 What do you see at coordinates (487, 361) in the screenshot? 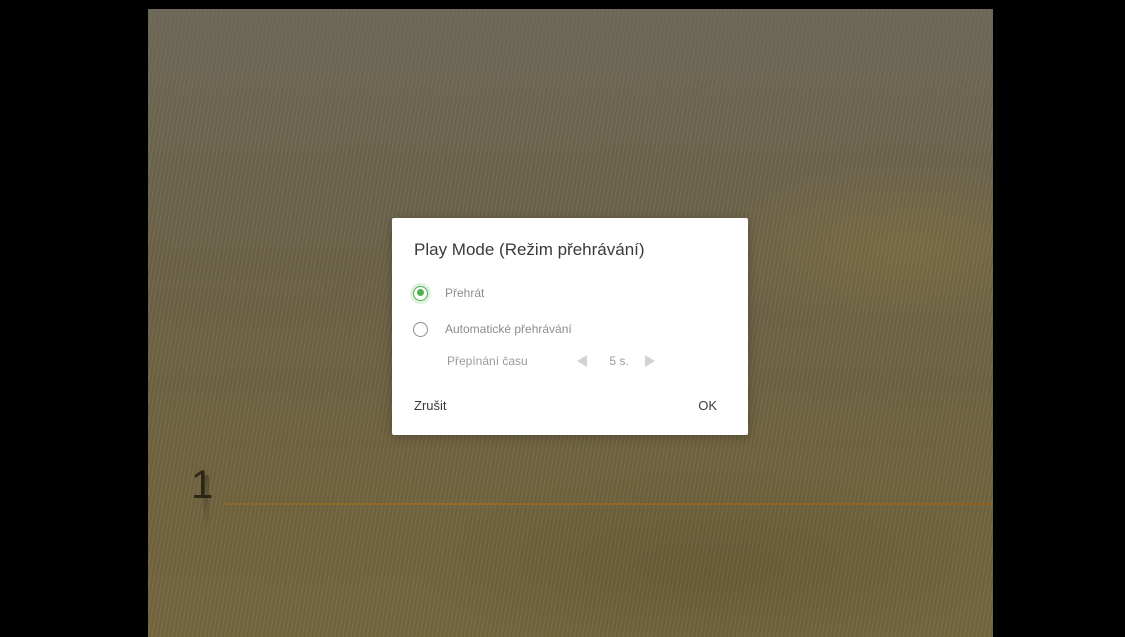
I see `interval-label: Přepínání času` at bounding box center [487, 361].